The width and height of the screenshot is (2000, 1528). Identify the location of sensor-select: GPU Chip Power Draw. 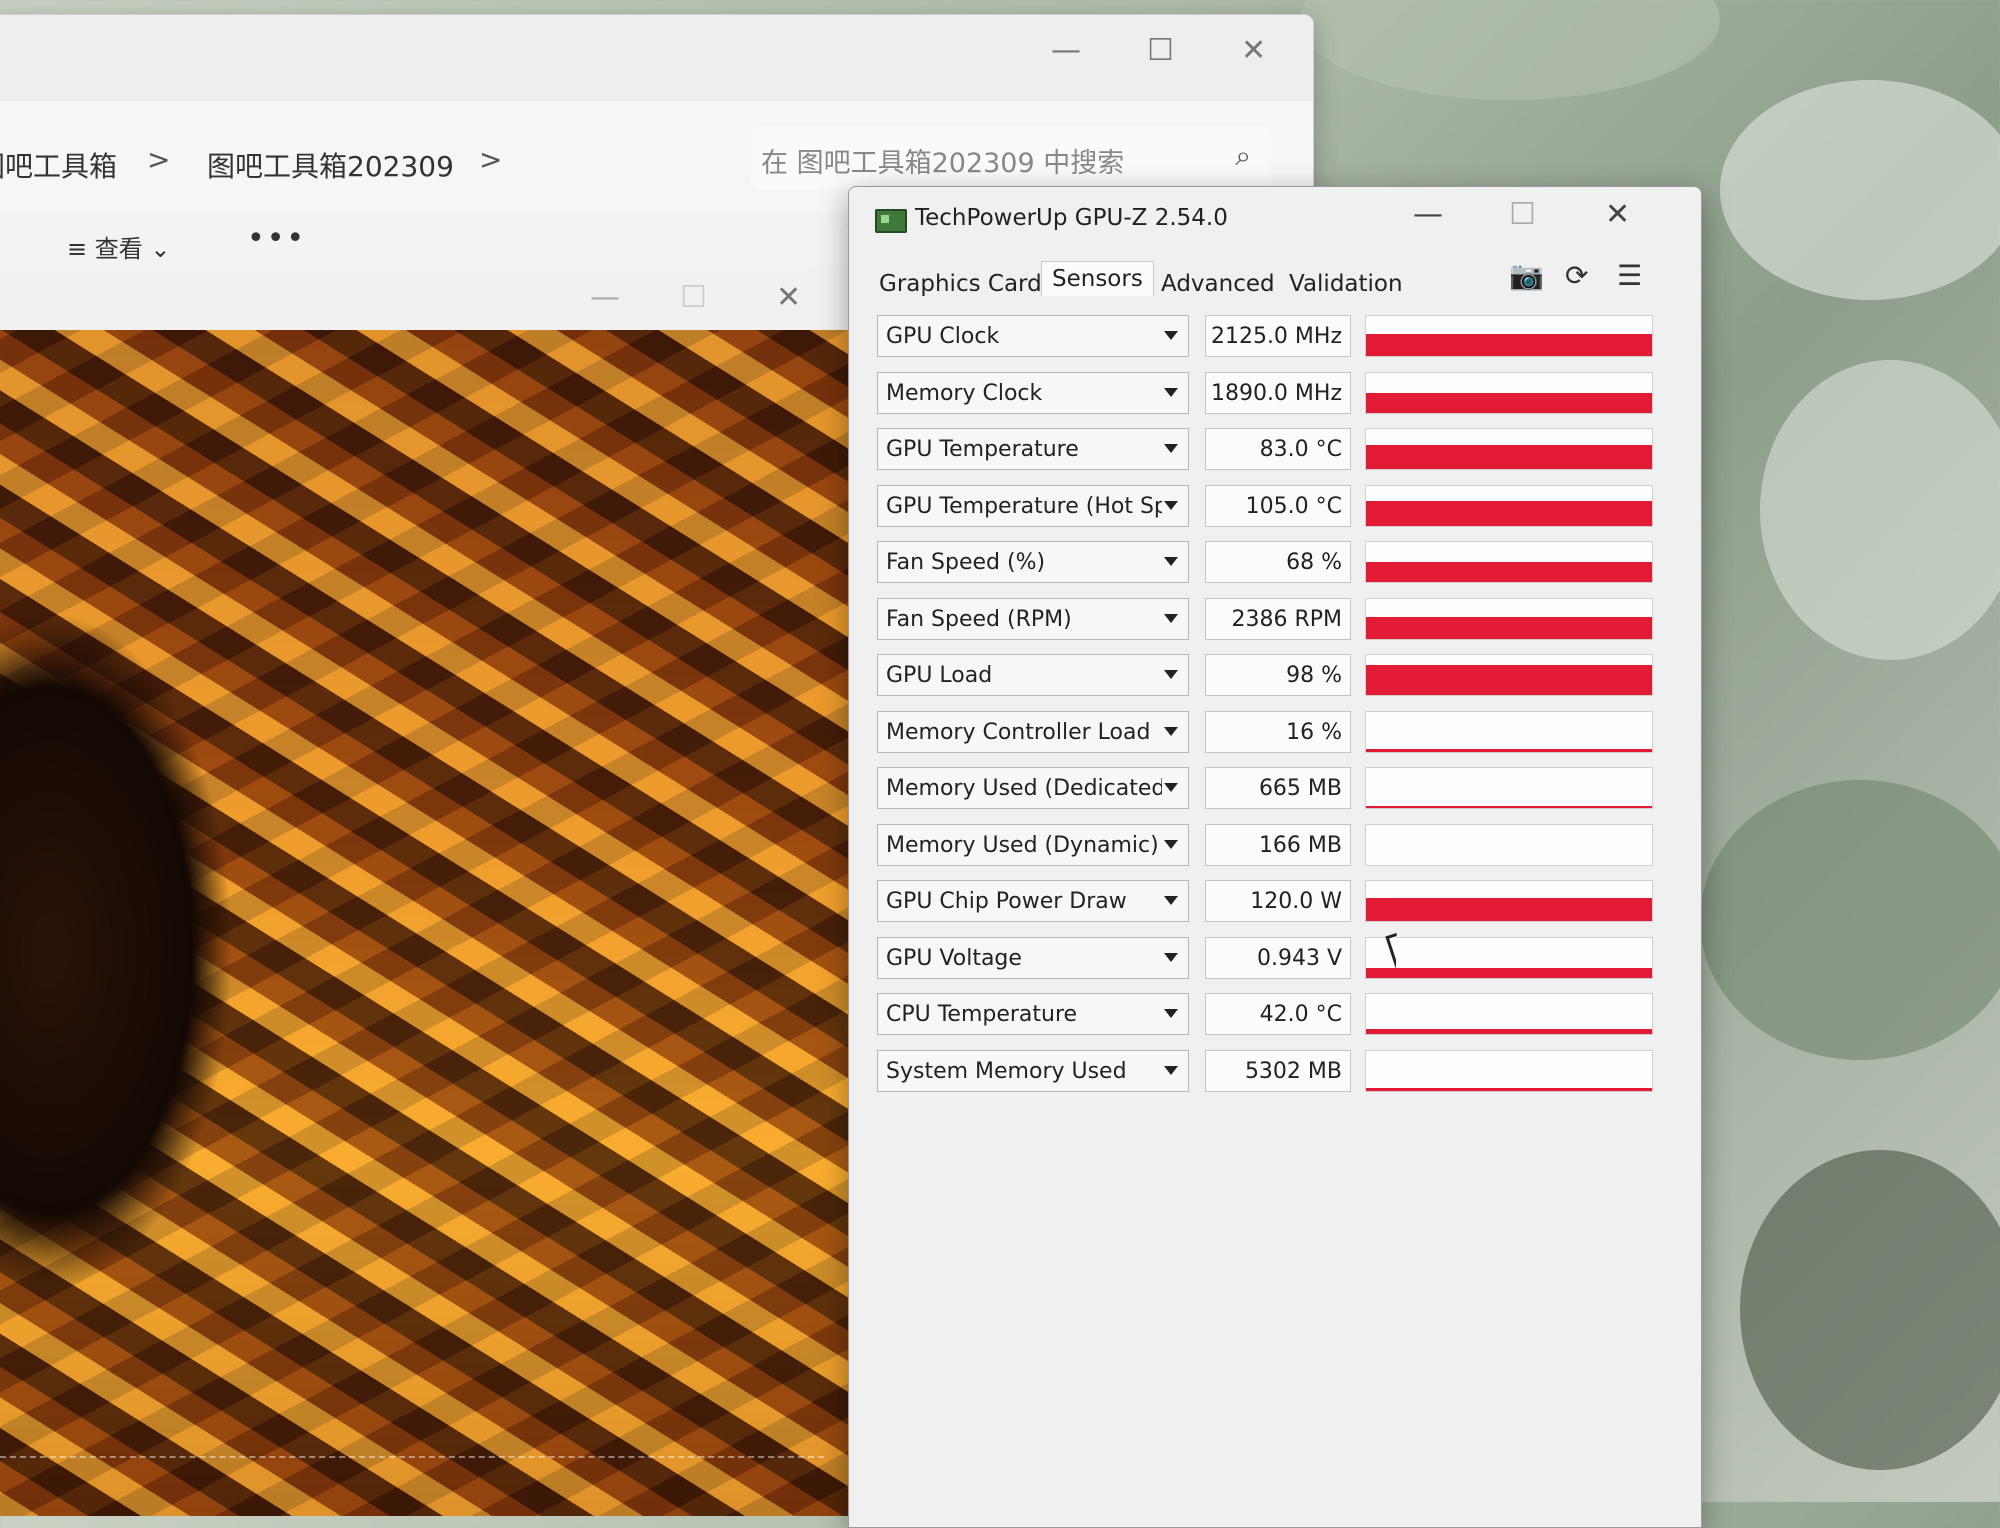
(1033, 901).